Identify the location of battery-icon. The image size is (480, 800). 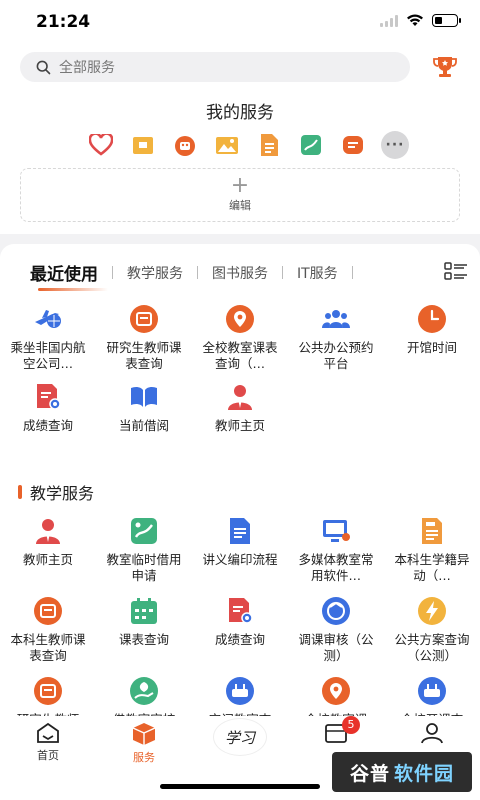
(446, 20).